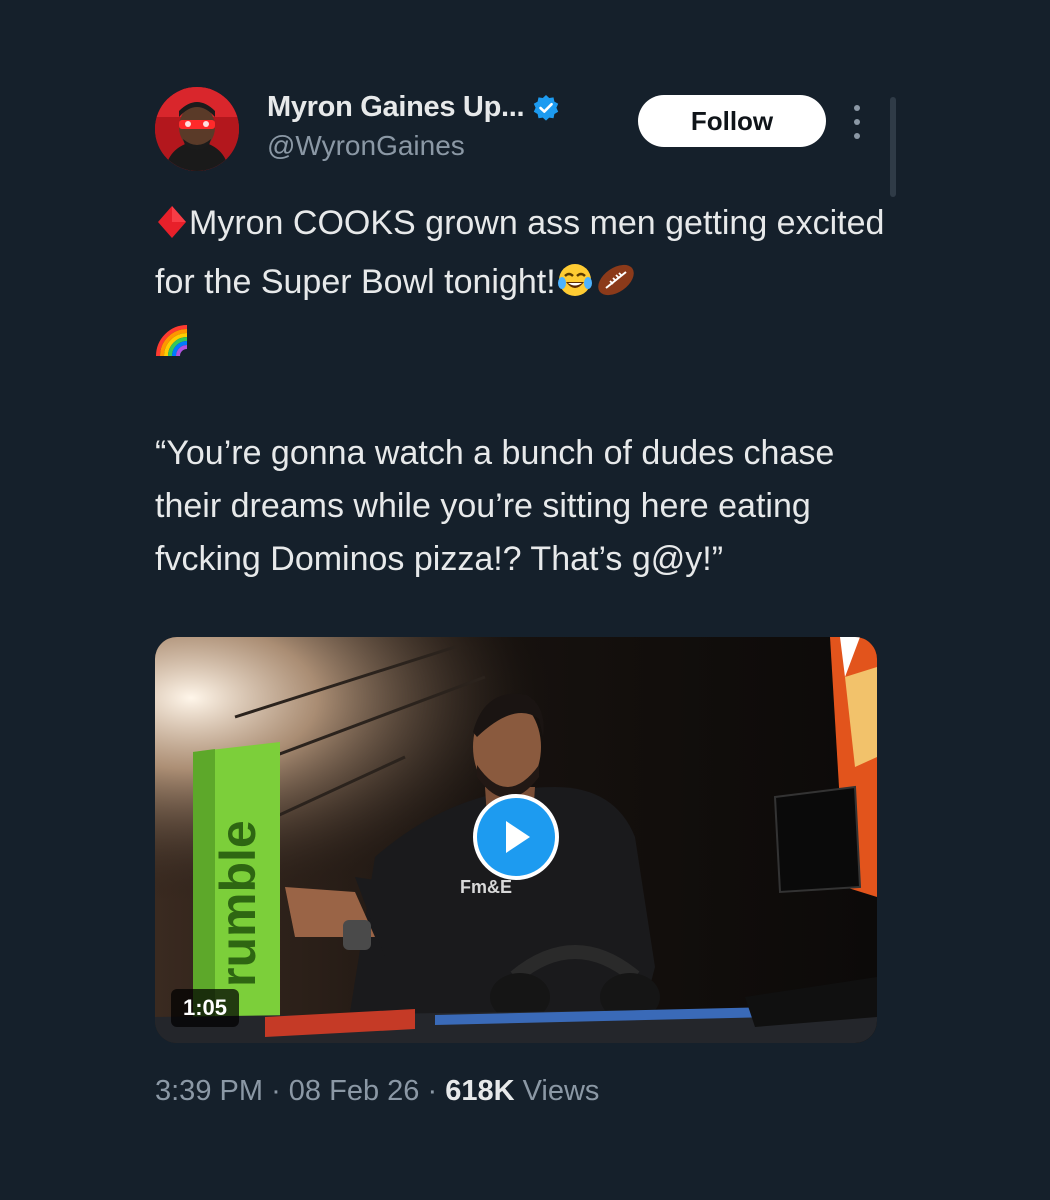  Describe the element at coordinates (238, 903) in the screenshot. I see `rumble-sign-text: rumble` at that location.